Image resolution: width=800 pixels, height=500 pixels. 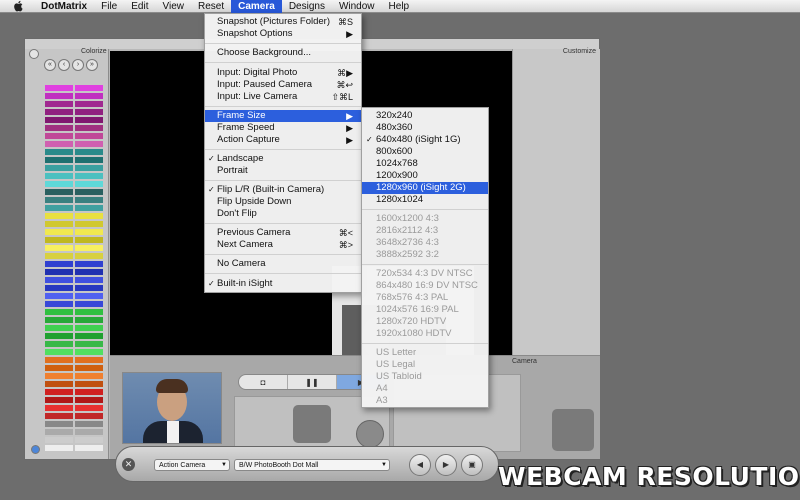 What do you see at coordinates (283, 202) in the screenshot?
I see `menu-item-flip-upside-down: Flip Upside Down` at bounding box center [283, 202].